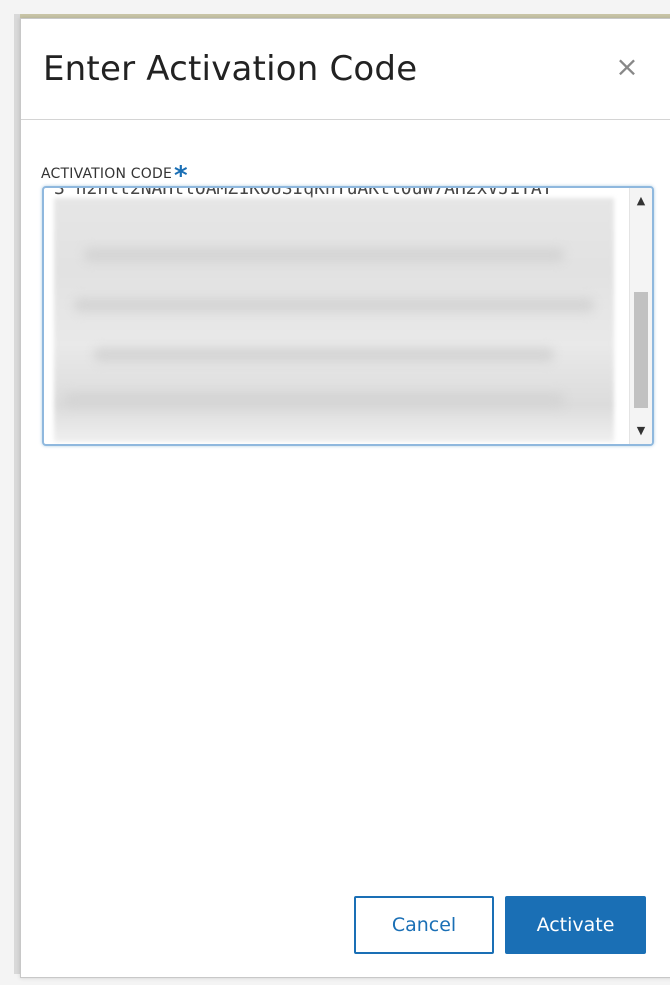 The image size is (670, 985). Describe the element at coordinates (641, 431) in the screenshot. I see `scroll-down-arrow-icon: ▼` at that location.